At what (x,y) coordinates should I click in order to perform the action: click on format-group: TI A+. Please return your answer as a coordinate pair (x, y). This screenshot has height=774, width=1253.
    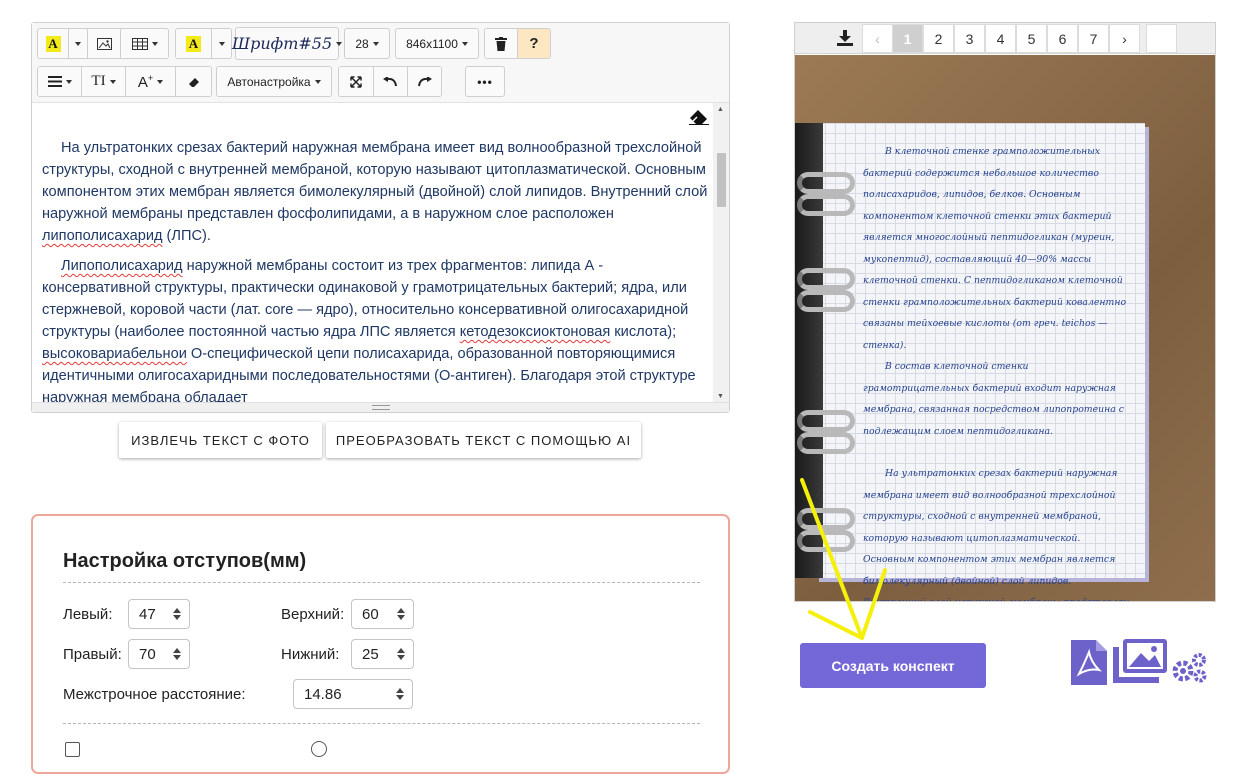
    Looking at the image, I should click on (124, 81).